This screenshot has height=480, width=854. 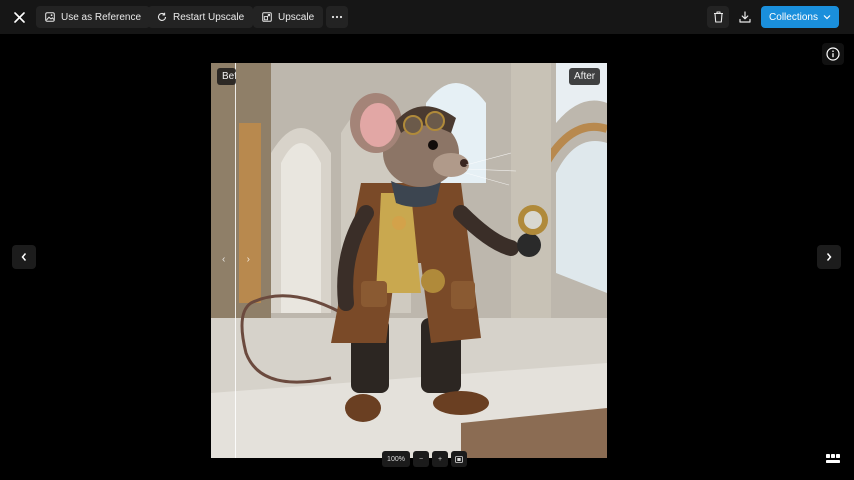 I want to click on download-button, so click(x=745, y=17).